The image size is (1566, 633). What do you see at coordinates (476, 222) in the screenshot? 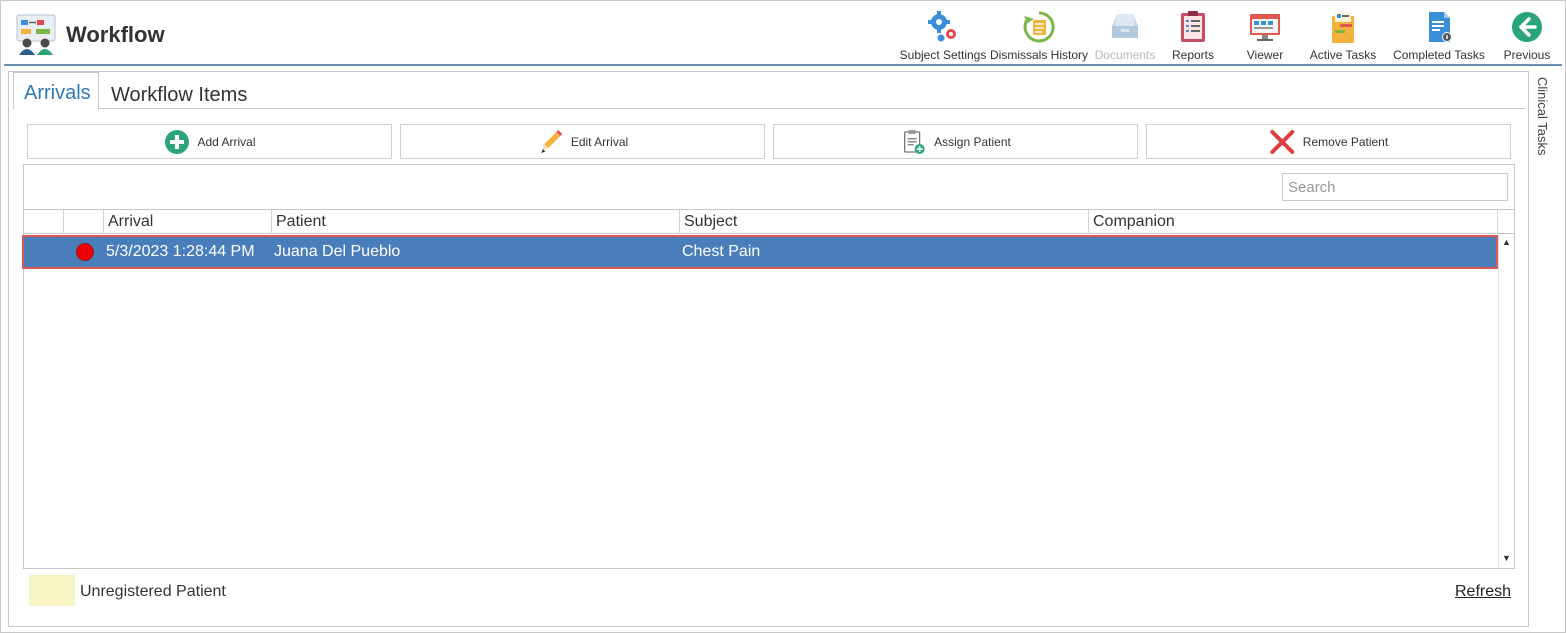
I see `column-header-patient: Patient` at bounding box center [476, 222].